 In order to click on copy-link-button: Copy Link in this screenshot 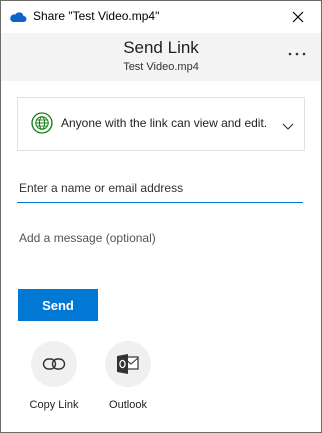, I will do `click(54, 376)`.